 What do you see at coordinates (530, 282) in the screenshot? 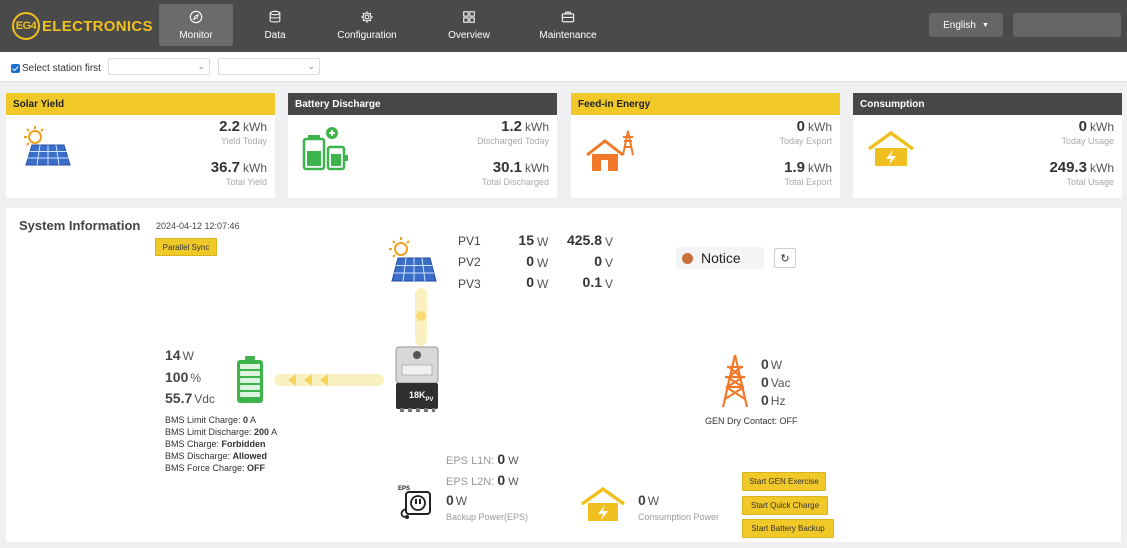
I see `pv3-power: 0` at bounding box center [530, 282].